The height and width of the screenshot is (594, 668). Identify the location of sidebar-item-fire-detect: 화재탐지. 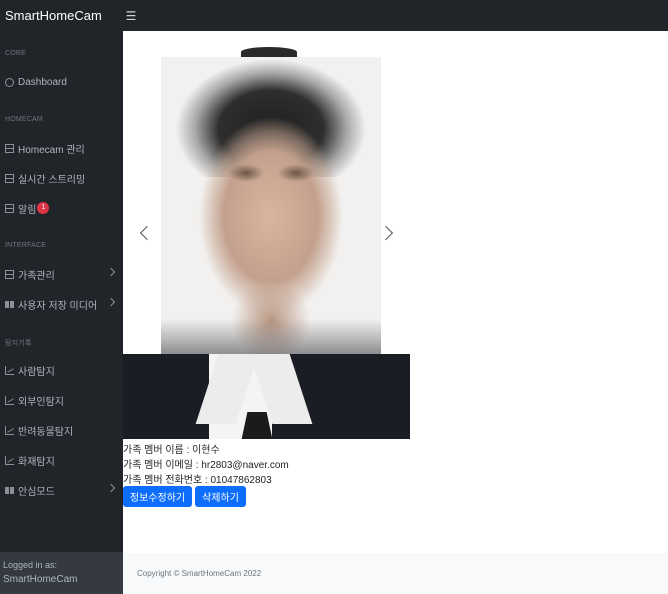
(61, 460).